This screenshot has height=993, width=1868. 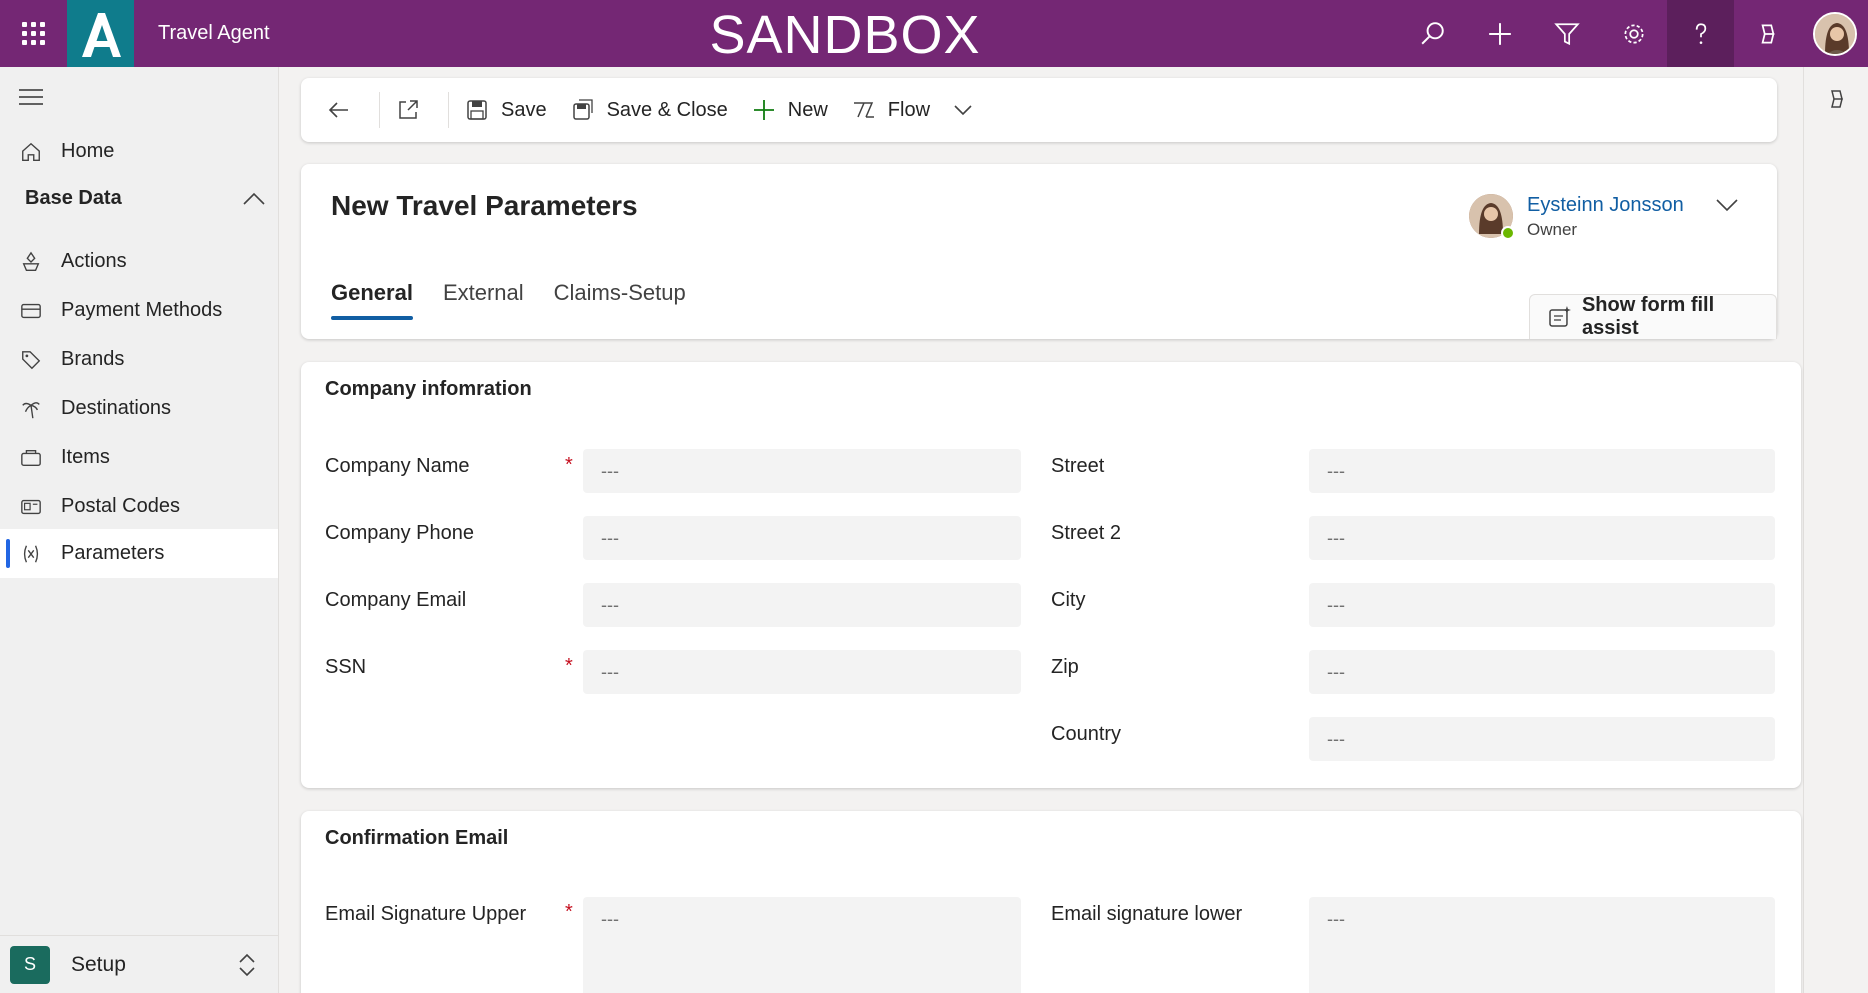 I want to click on tab-claims-setup: Claims-Setup, so click(x=620, y=300).